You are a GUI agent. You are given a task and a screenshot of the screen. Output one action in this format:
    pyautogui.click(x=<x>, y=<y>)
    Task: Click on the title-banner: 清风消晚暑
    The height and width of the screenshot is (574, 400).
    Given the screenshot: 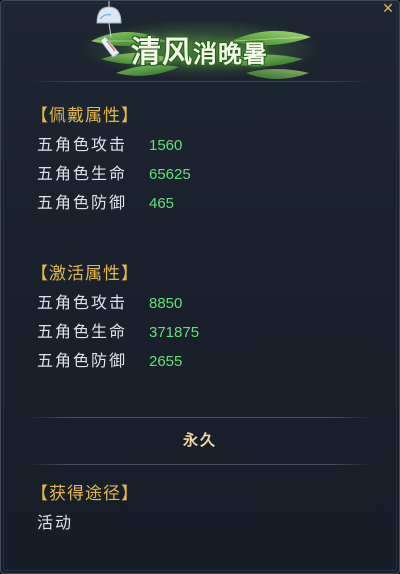 What is the action you would take?
    pyautogui.click(x=196, y=47)
    